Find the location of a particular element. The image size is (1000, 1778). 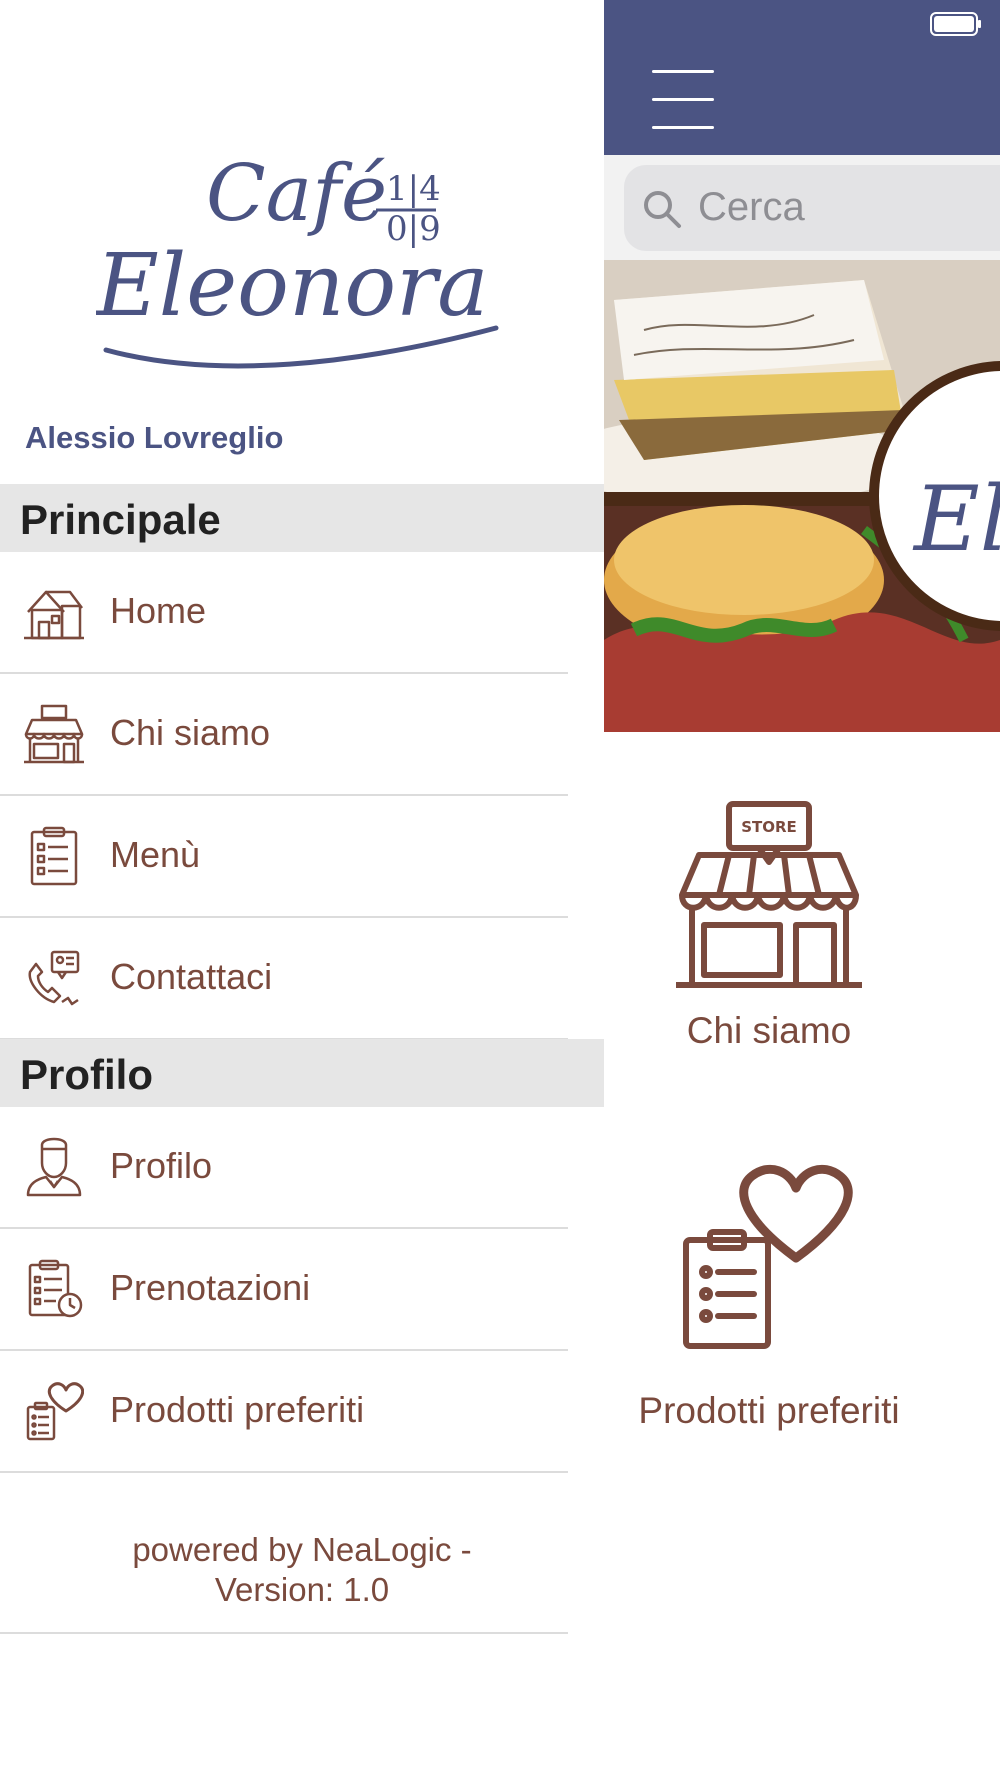

menu-item-label: Menù is located at coordinates (155, 854).